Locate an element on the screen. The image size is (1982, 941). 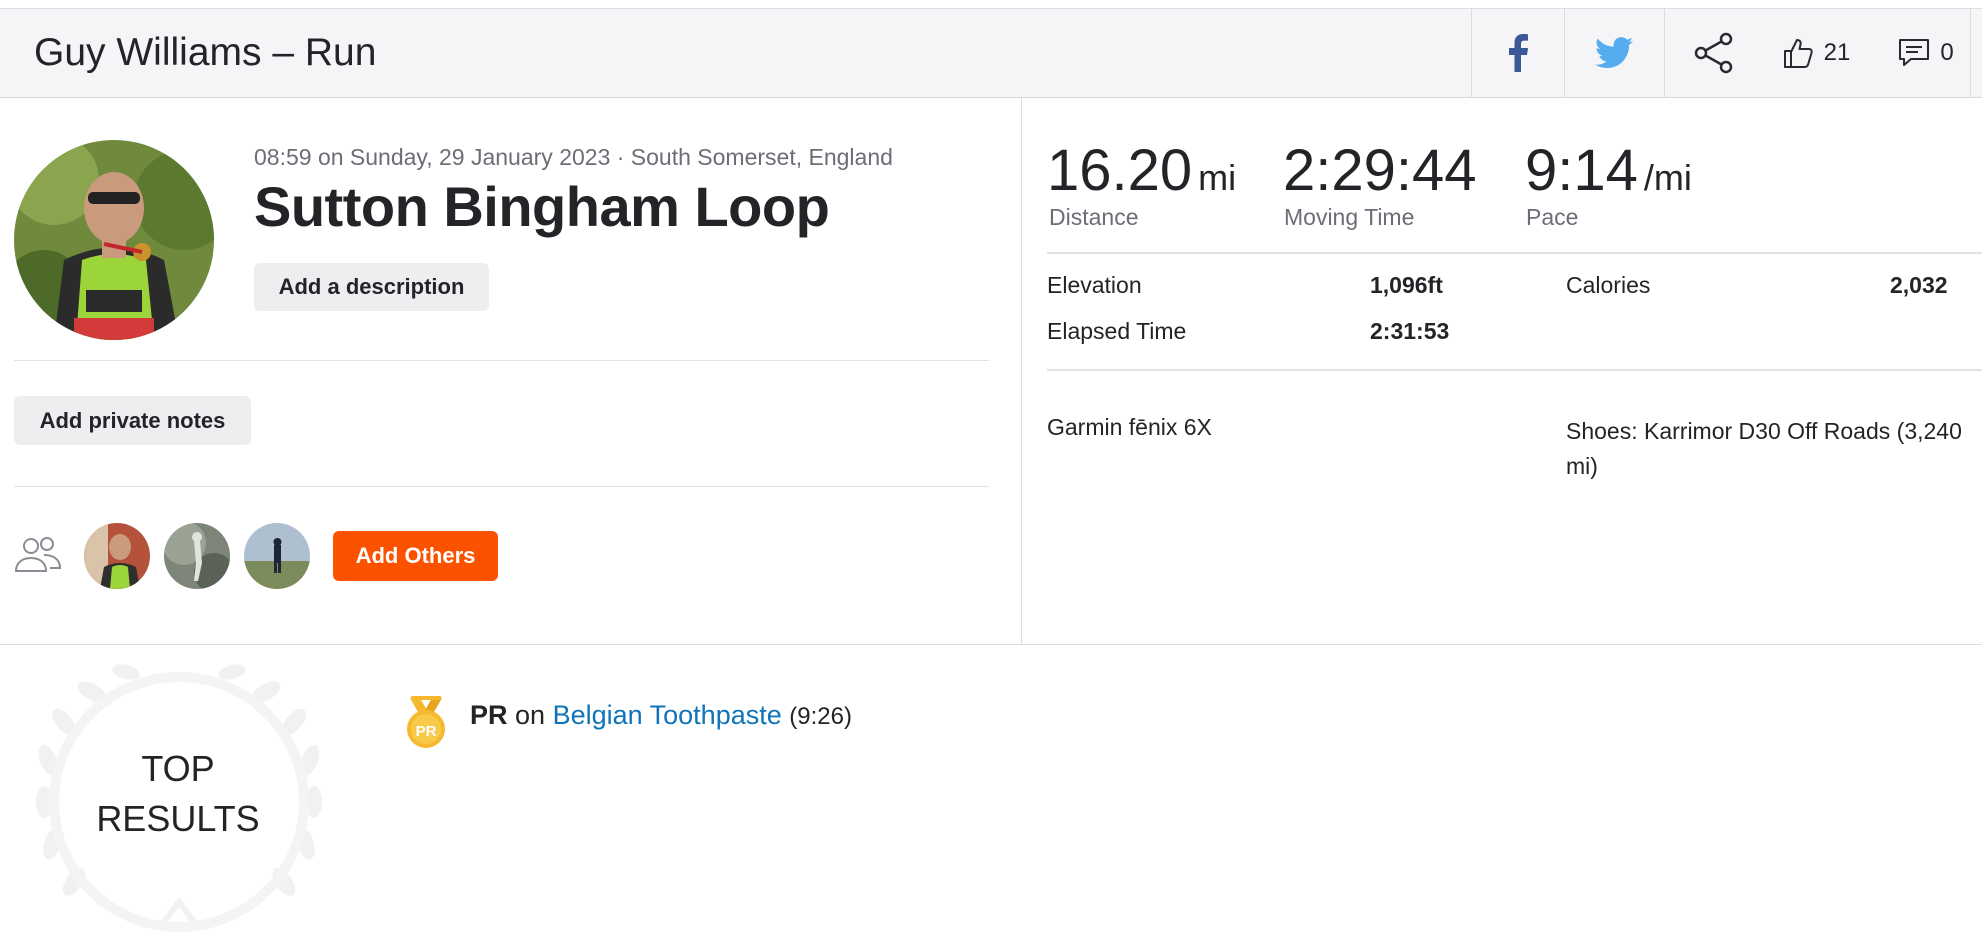
elevation-value: 1,096ft is located at coordinates (1406, 285).